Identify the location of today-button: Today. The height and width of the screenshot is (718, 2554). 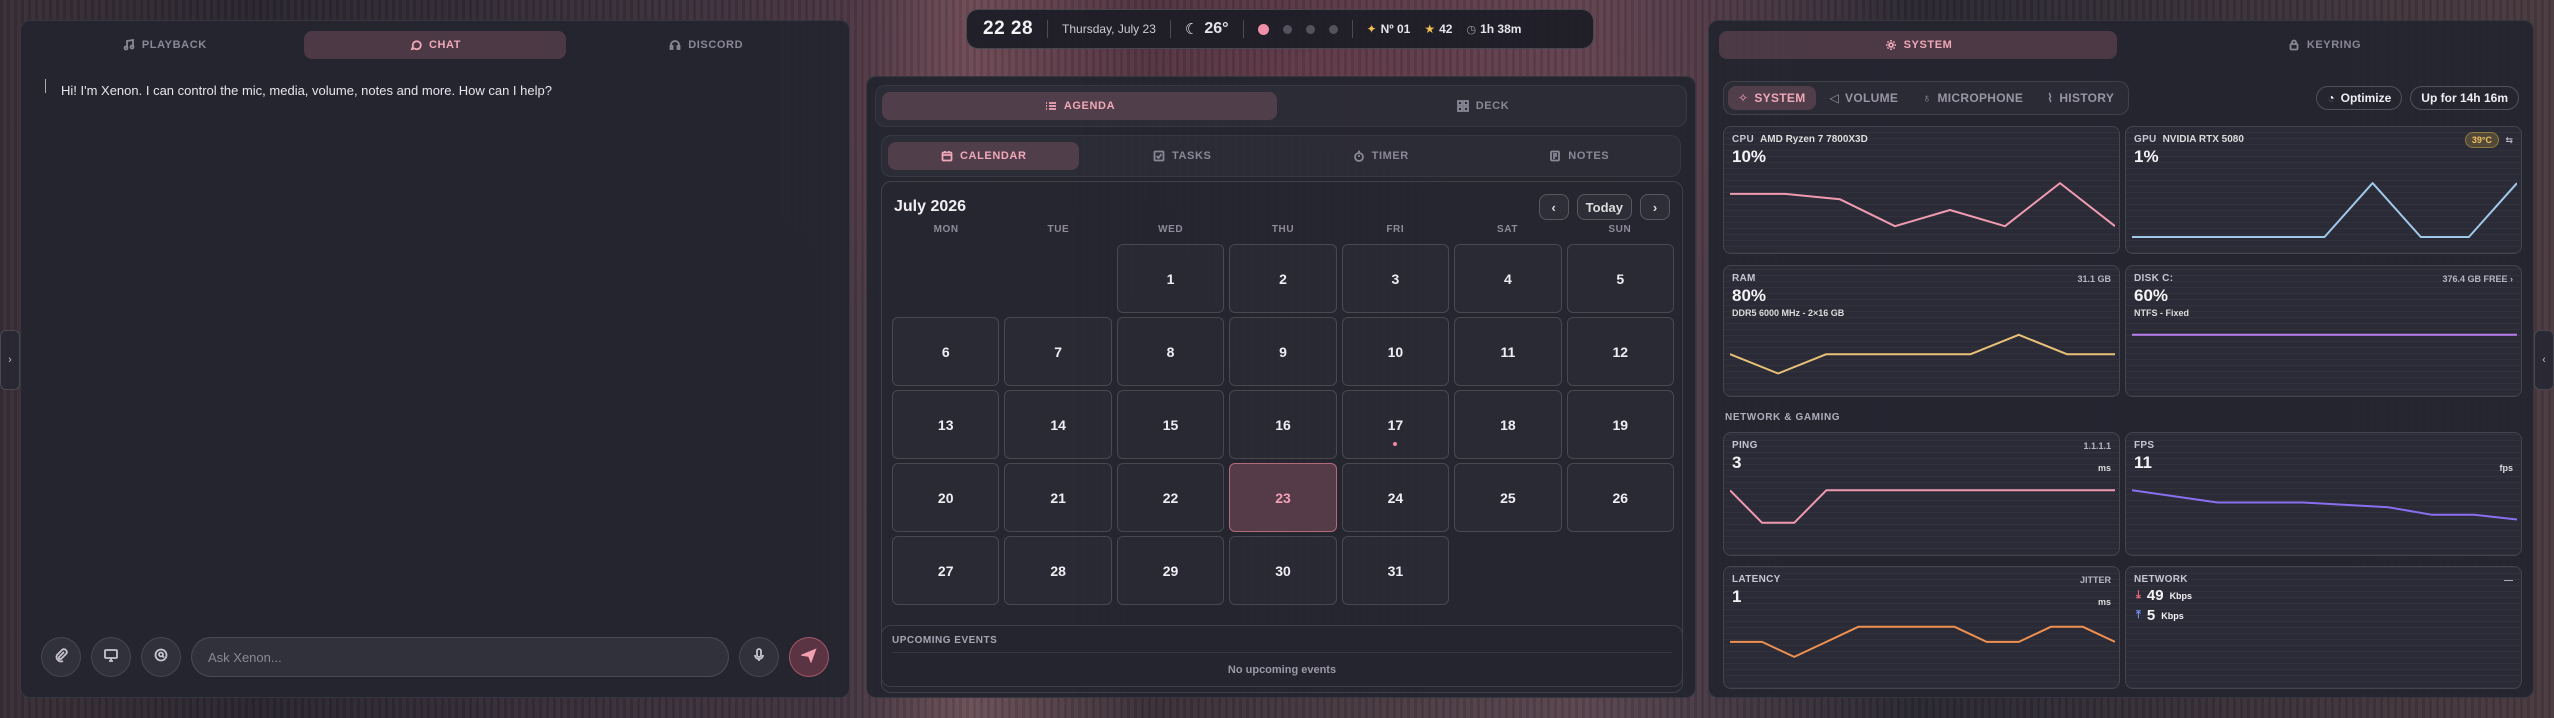
(1604, 207).